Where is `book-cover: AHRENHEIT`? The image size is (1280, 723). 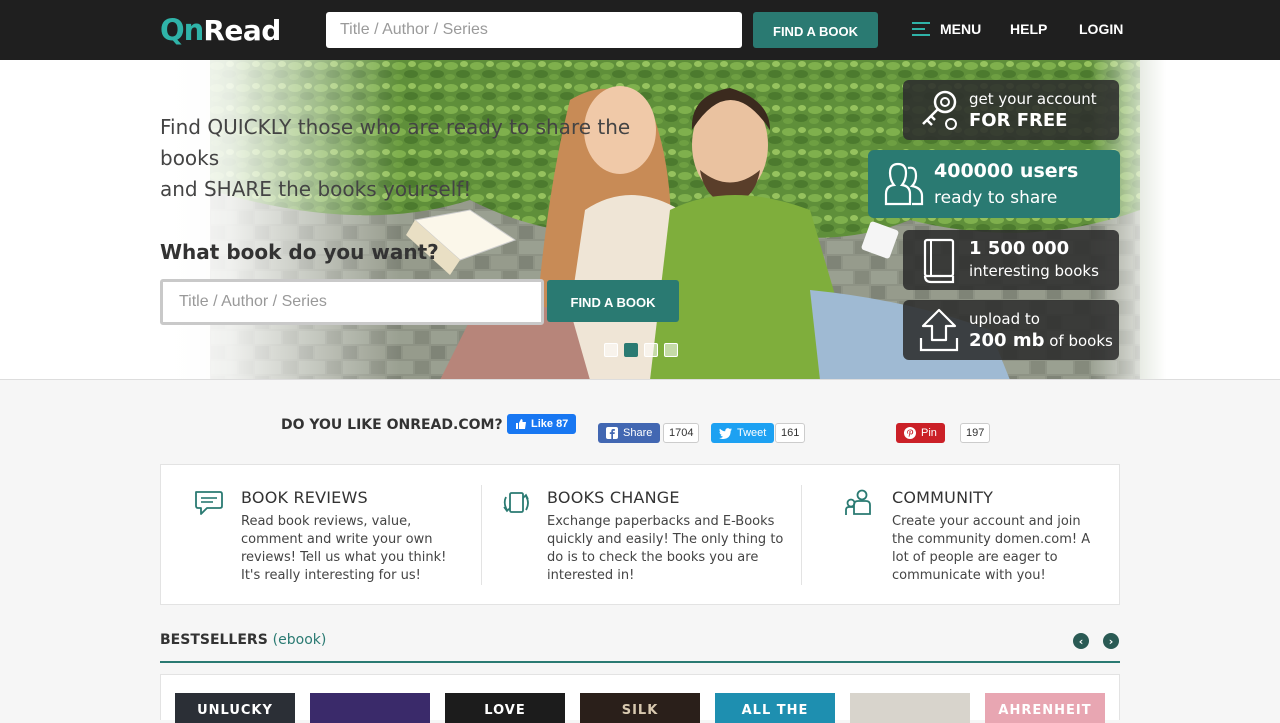 book-cover: AHRENHEIT is located at coordinates (1045, 708).